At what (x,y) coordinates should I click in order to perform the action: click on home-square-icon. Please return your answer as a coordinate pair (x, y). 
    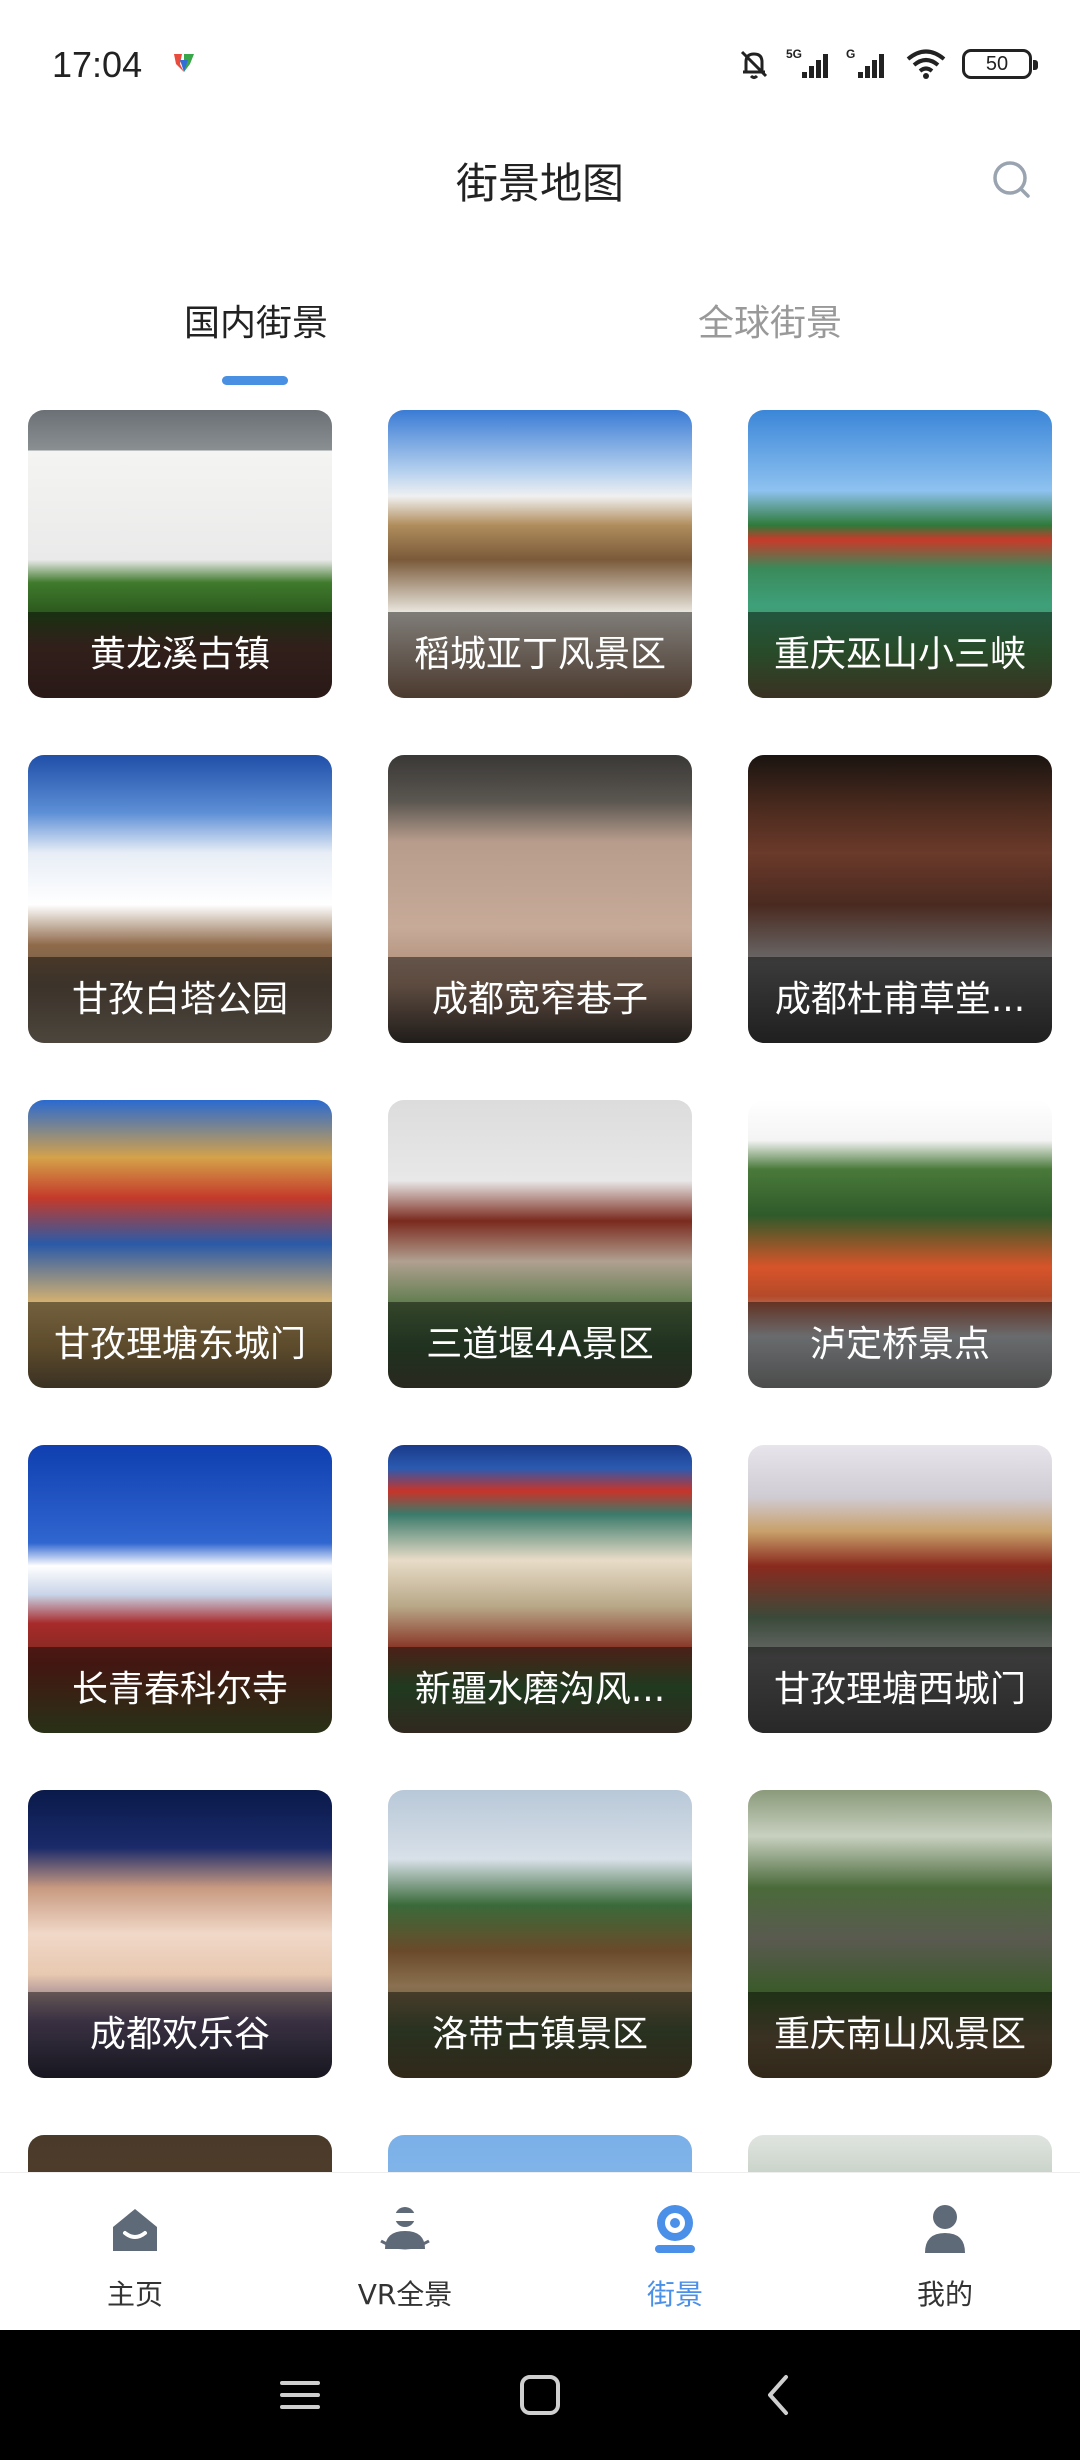
    Looking at the image, I should click on (540, 2395).